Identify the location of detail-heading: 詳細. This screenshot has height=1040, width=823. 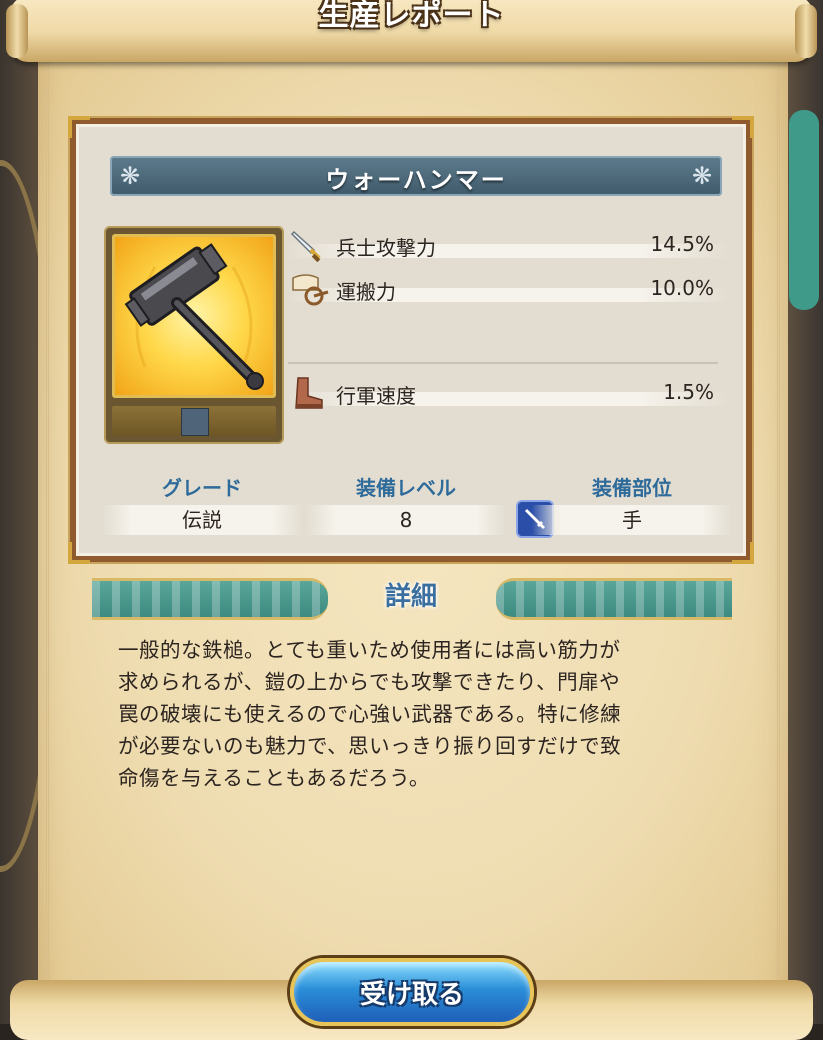
(410, 597).